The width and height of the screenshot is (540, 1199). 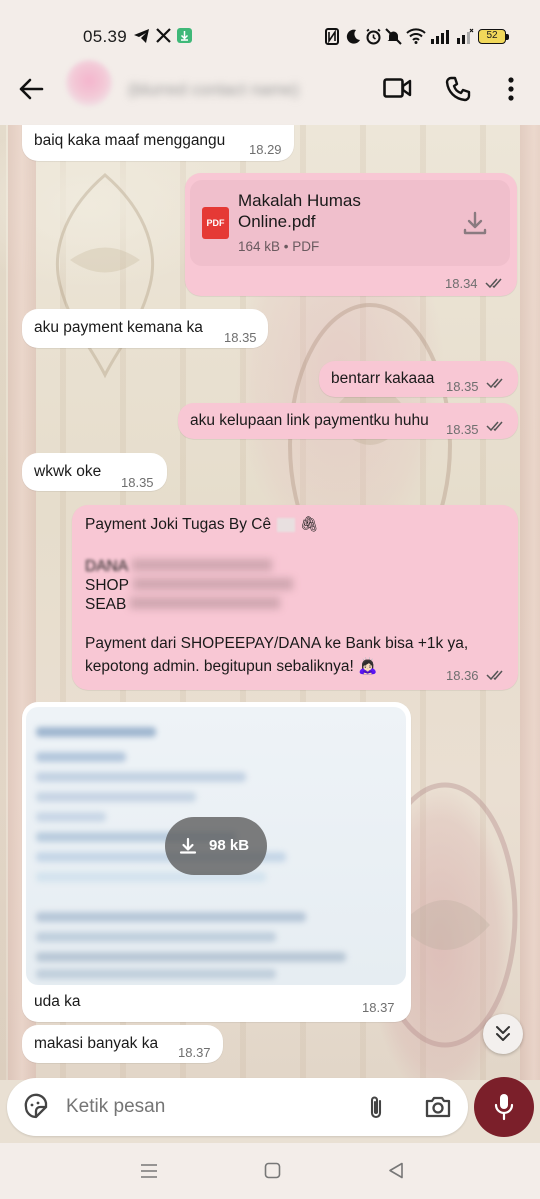 I want to click on document-emoji-icon, so click(x=286, y=524).